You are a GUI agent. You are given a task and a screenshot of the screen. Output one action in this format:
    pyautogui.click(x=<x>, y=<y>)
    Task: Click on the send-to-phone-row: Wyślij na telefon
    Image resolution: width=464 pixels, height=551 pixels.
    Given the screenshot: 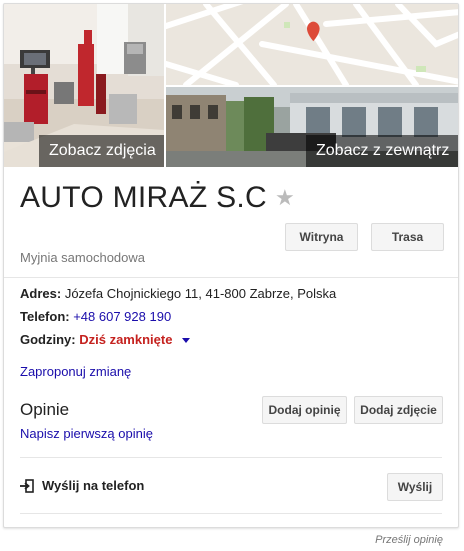 What is the action you would take?
    pyautogui.click(x=82, y=485)
    